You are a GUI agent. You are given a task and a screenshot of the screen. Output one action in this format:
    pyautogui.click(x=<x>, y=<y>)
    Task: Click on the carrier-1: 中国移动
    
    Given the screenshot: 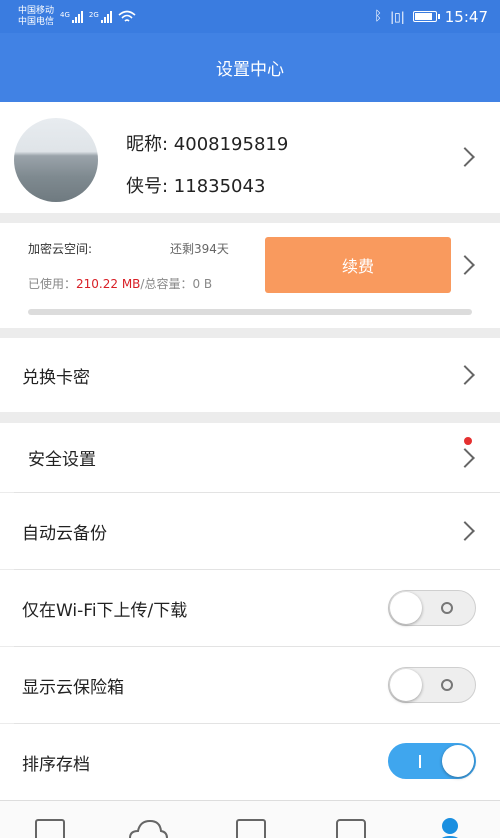 What is the action you would take?
    pyautogui.click(x=36, y=10)
    